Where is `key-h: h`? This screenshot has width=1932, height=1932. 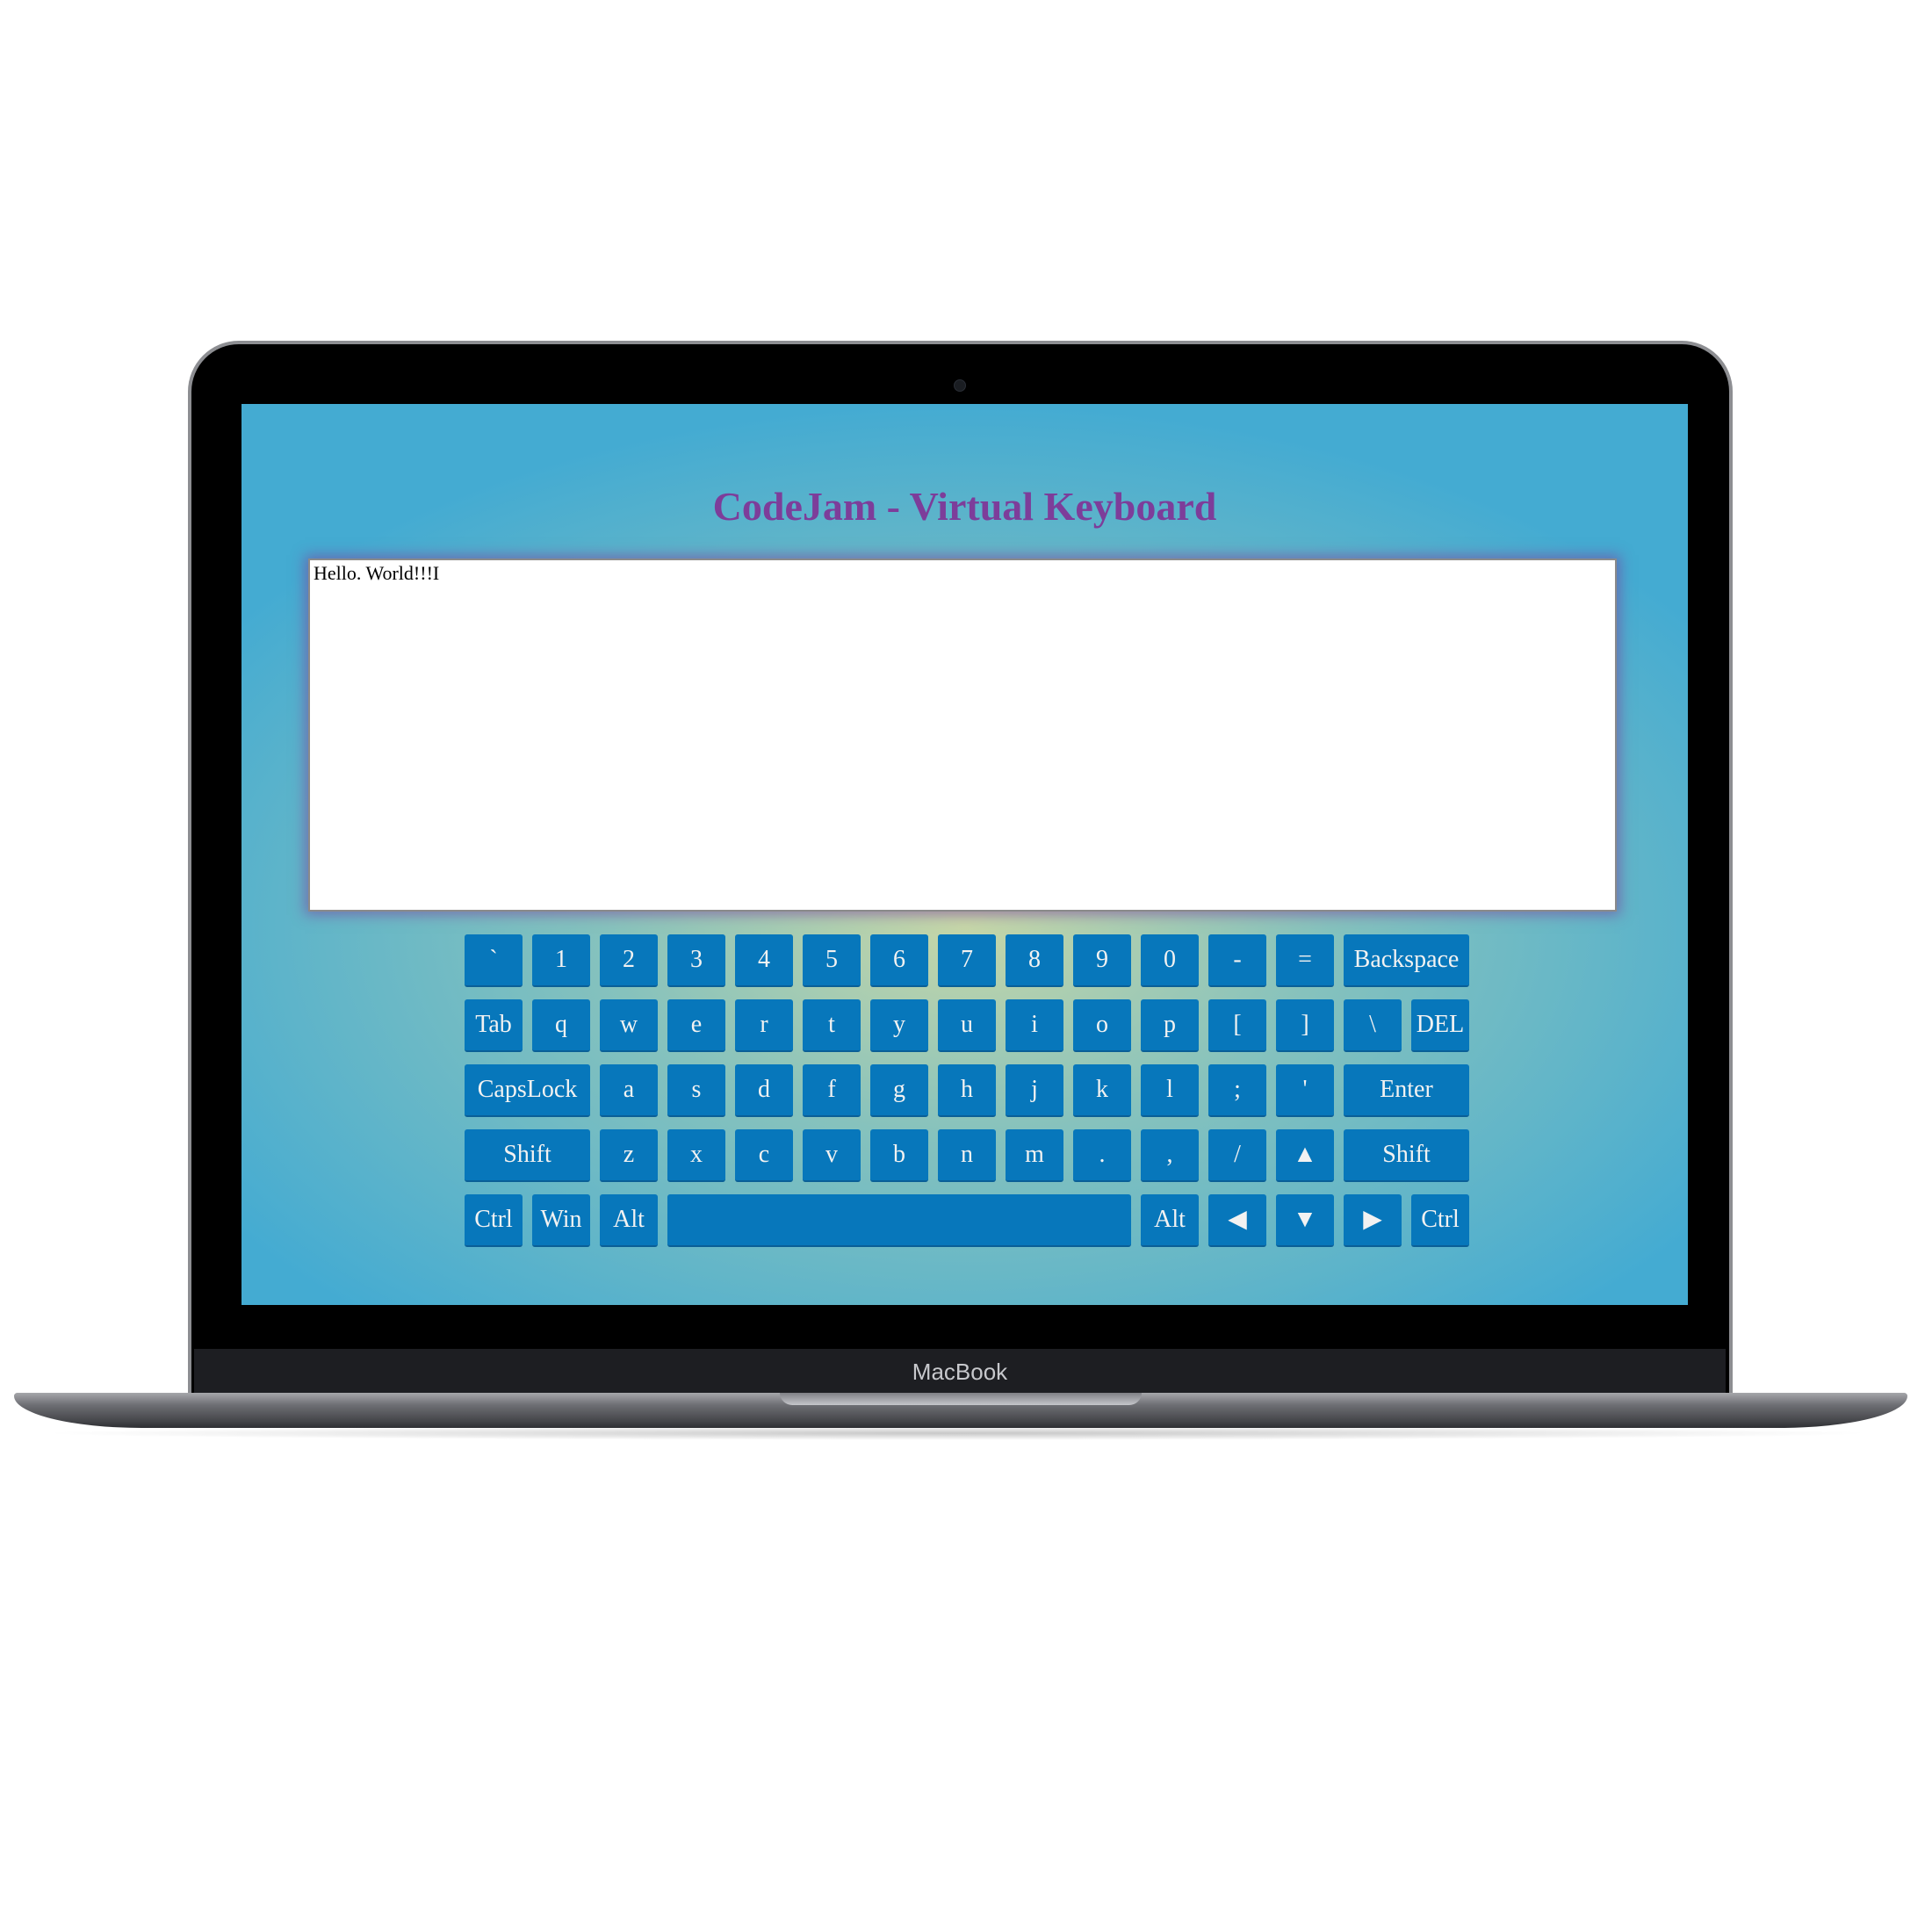 key-h: h is located at coordinates (967, 1091).